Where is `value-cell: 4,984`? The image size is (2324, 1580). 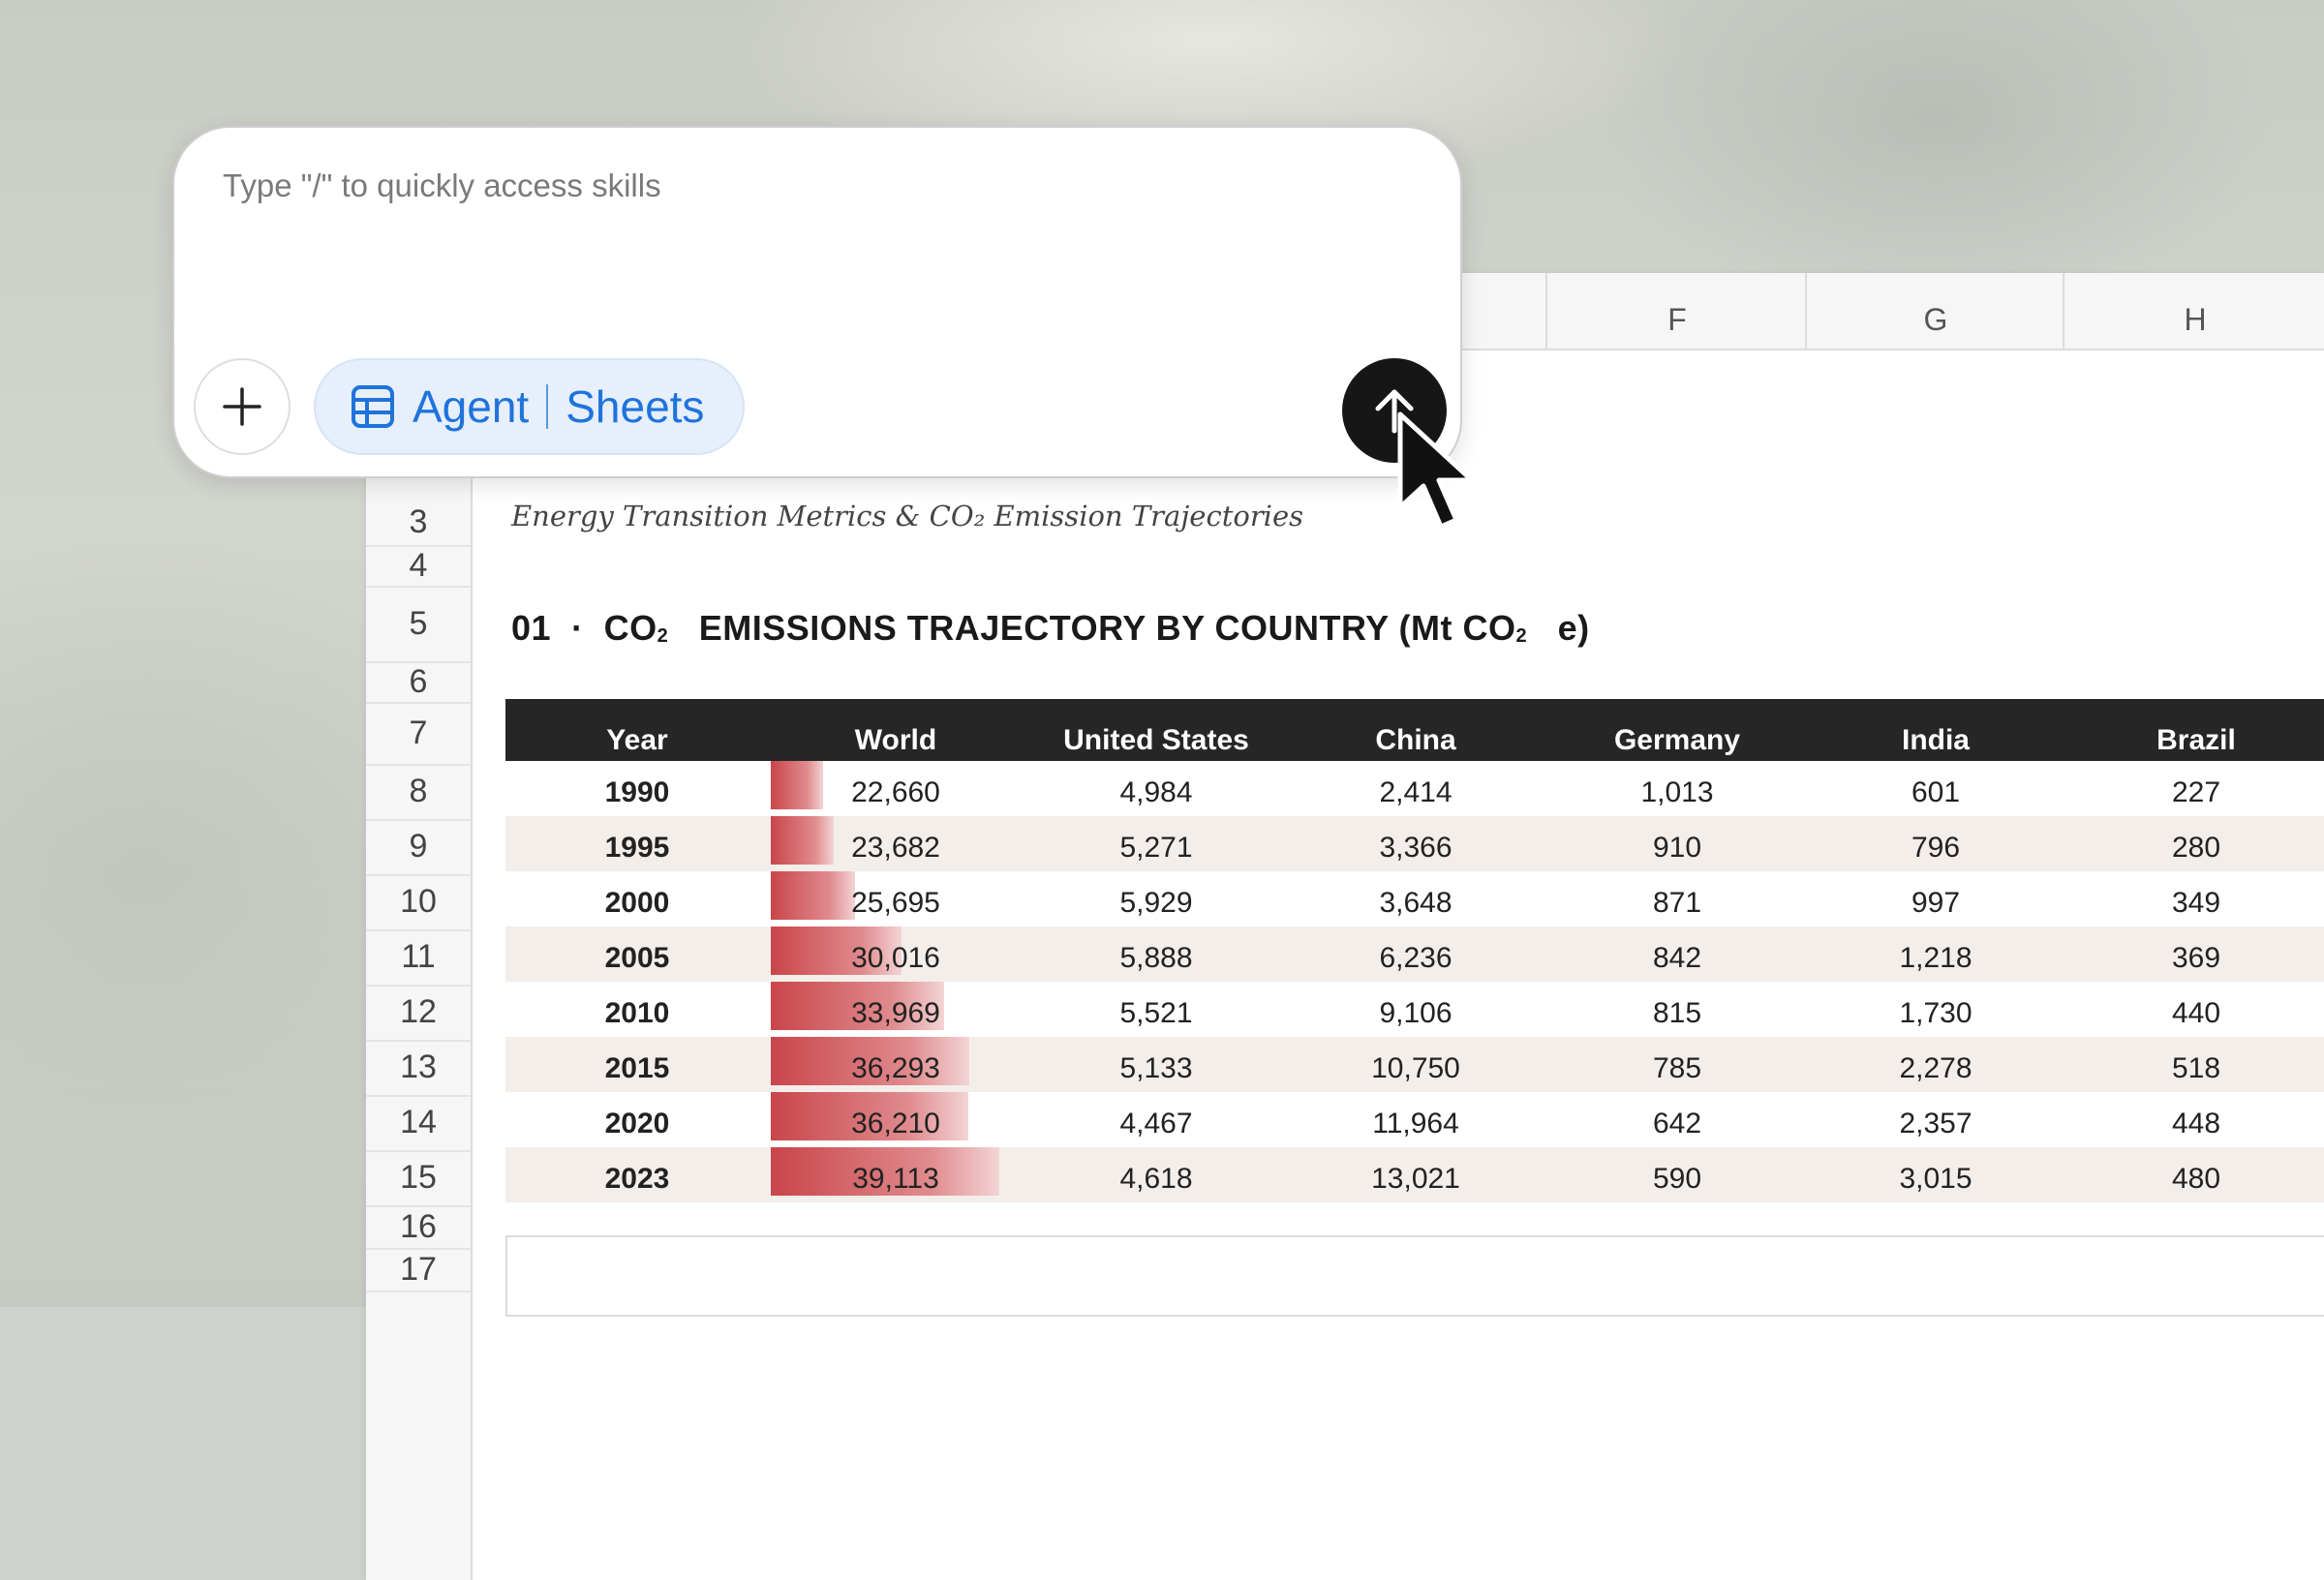 value-cell: 4,984 is located at coordinates (1156, 792).